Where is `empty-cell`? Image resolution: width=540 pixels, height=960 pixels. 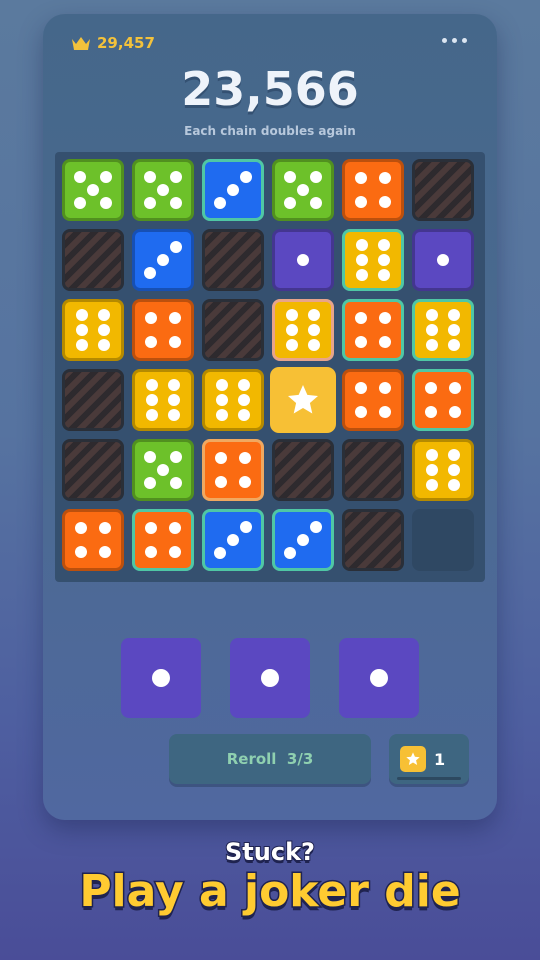 empty-cell is located at coordinates (443, 540).